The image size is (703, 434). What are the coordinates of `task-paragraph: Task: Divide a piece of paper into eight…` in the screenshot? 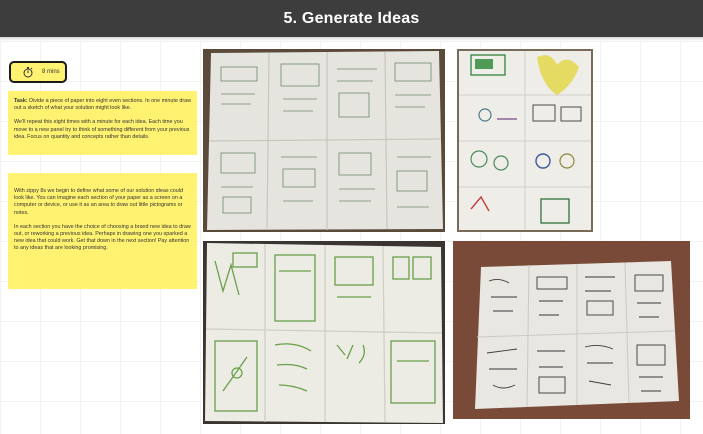 It's located at (102, 105).